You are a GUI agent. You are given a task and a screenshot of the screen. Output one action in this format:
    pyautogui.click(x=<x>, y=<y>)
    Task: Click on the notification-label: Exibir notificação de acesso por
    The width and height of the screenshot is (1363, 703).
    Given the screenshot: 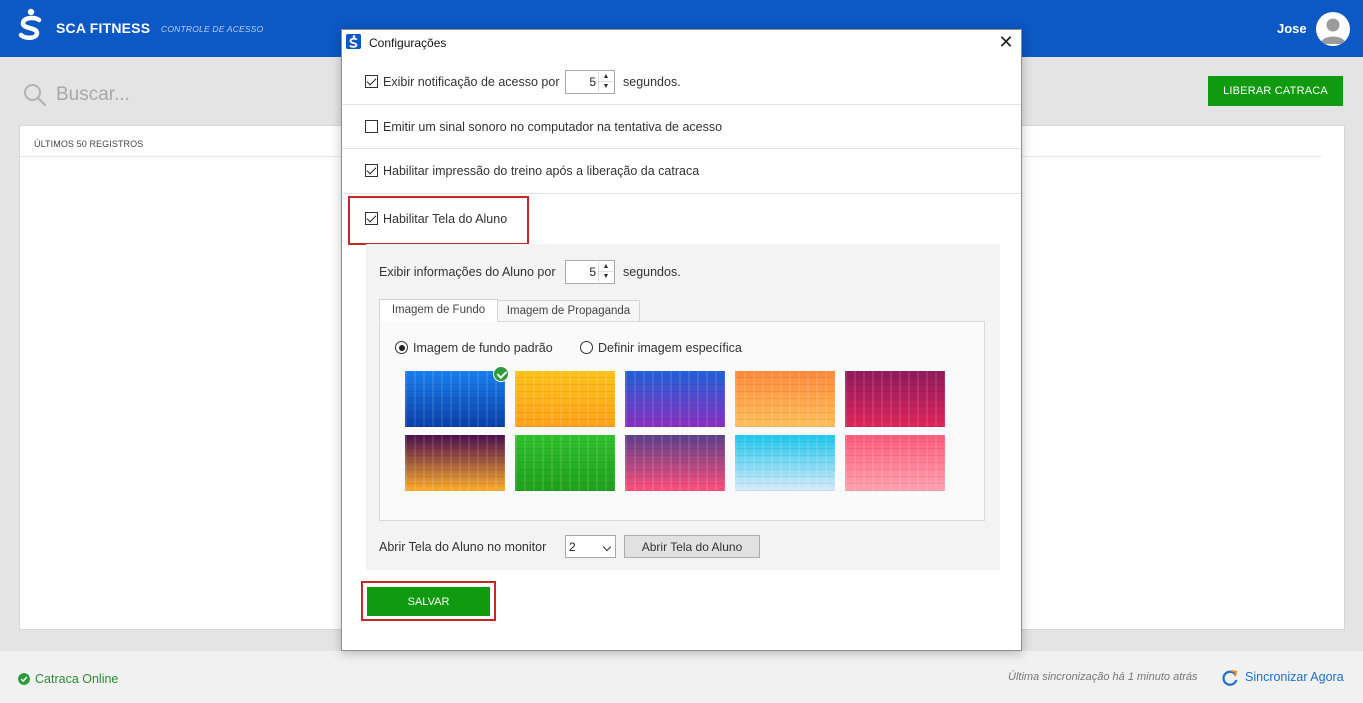 What is the action you would take?
    pyautogui.click(x=471, y=82)
    